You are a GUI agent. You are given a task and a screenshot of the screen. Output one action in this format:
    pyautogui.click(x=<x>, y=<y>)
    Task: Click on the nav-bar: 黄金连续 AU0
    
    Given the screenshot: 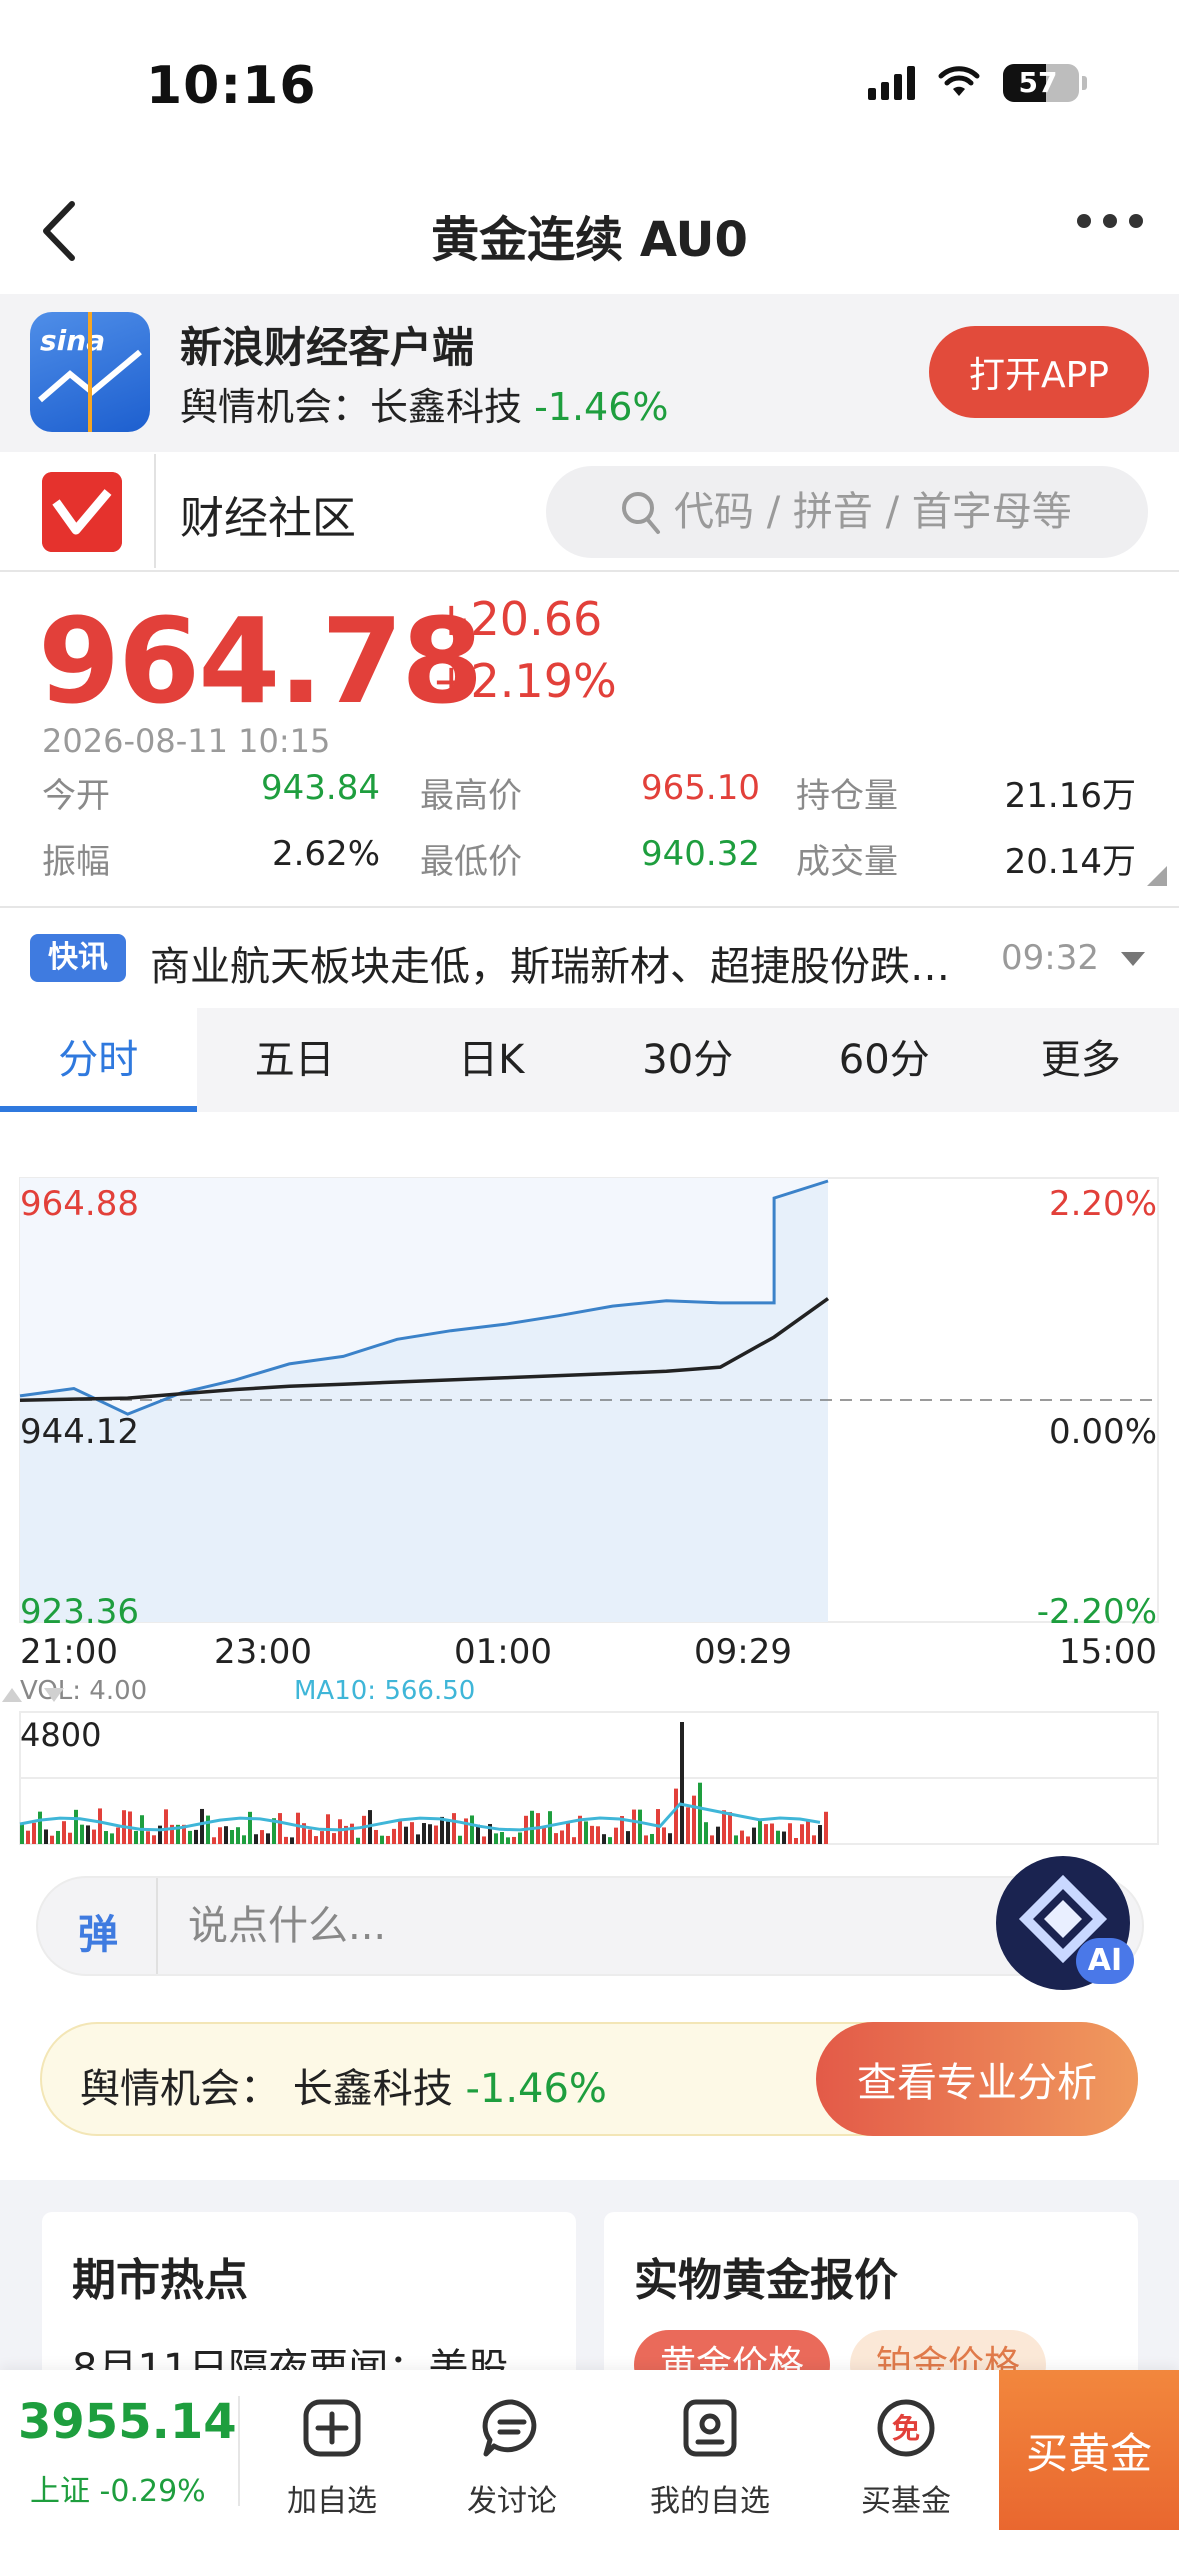 What is the action you would take?
    pyautogui.click(x=589, y=232)
    